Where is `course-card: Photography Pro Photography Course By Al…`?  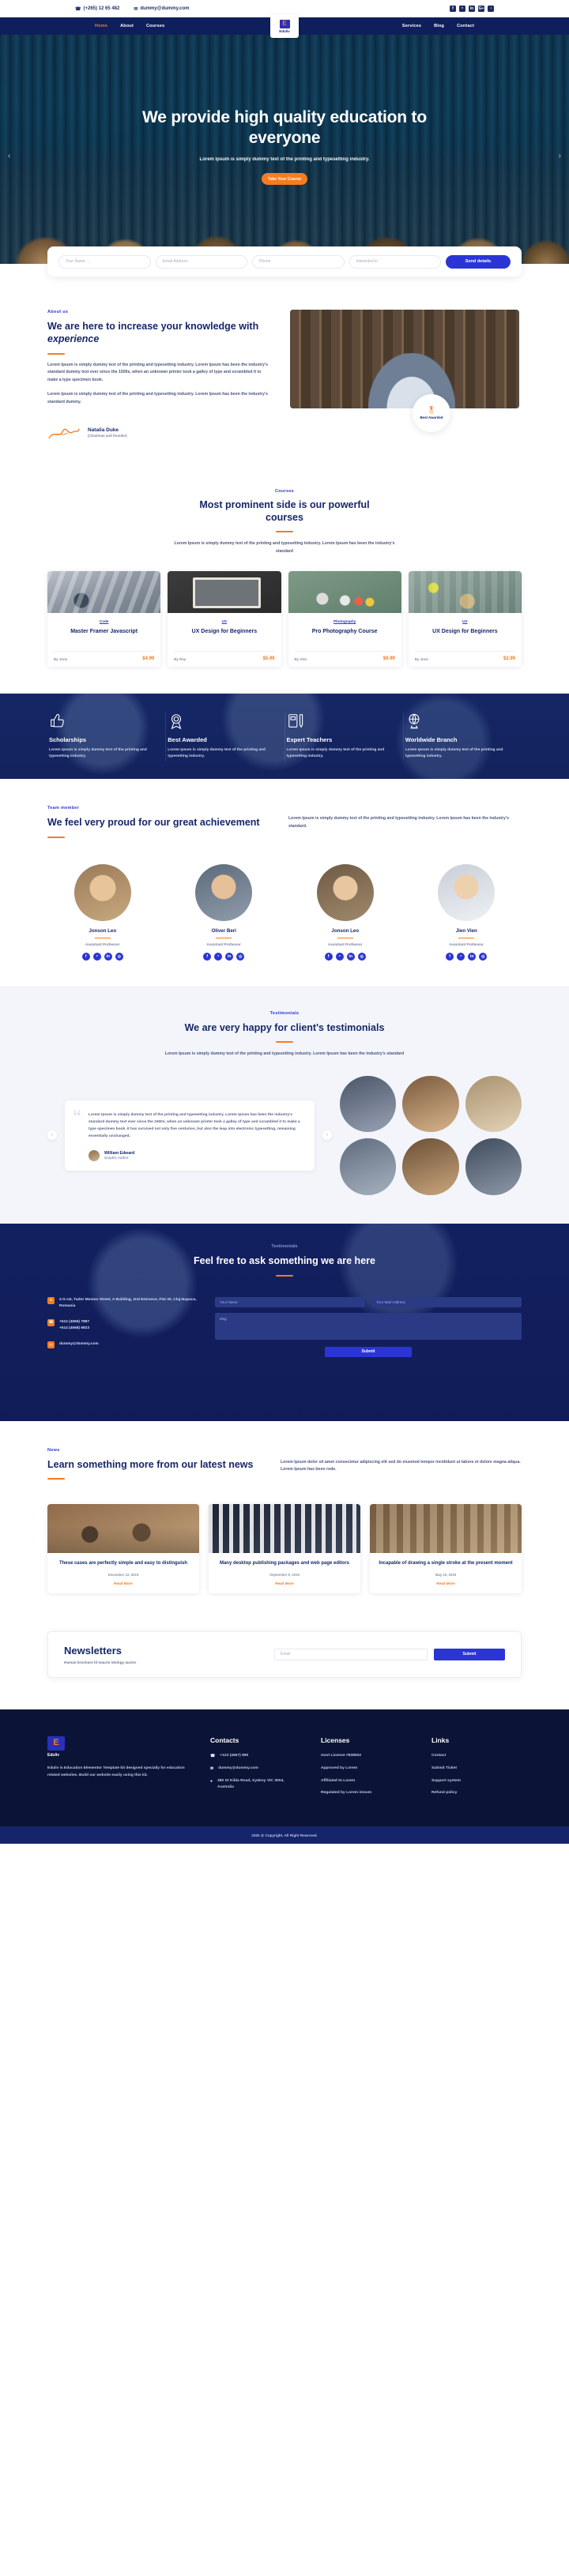
course-card: Photography Pro Photography Course By Al… is located at coordinates (344, 619).